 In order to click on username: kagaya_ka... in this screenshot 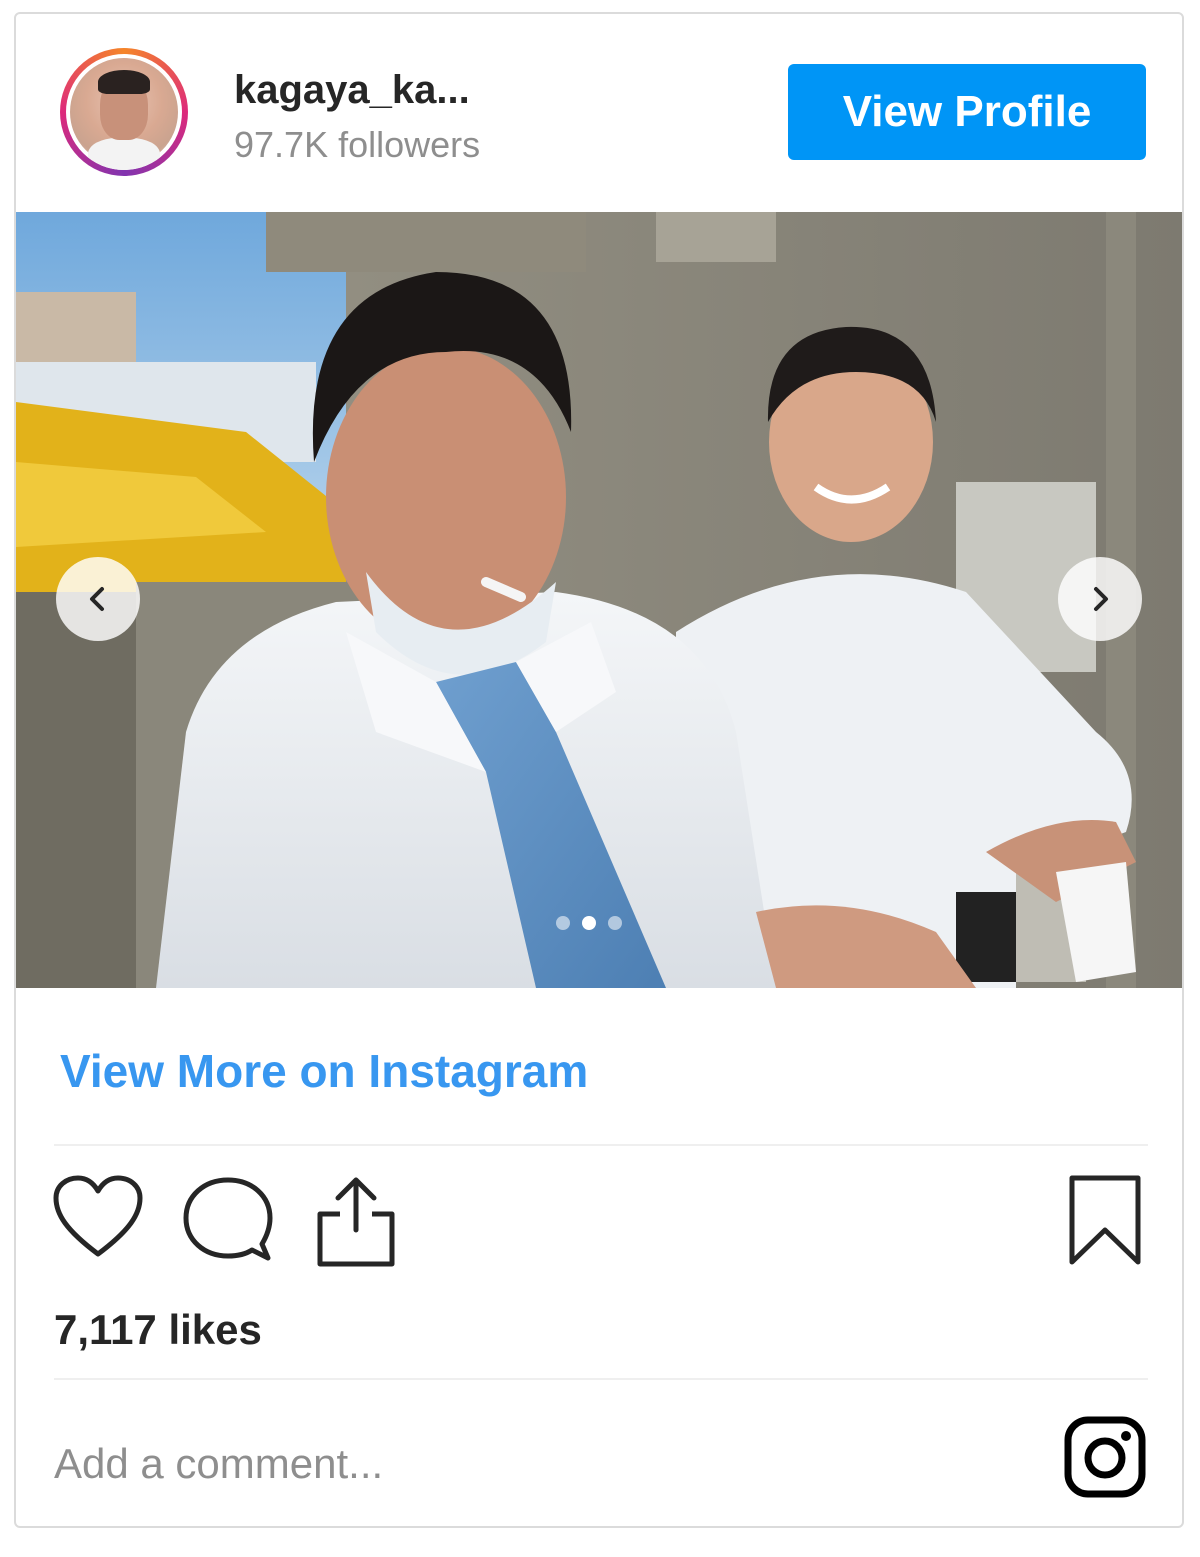, I will do `click(352, 90)`.